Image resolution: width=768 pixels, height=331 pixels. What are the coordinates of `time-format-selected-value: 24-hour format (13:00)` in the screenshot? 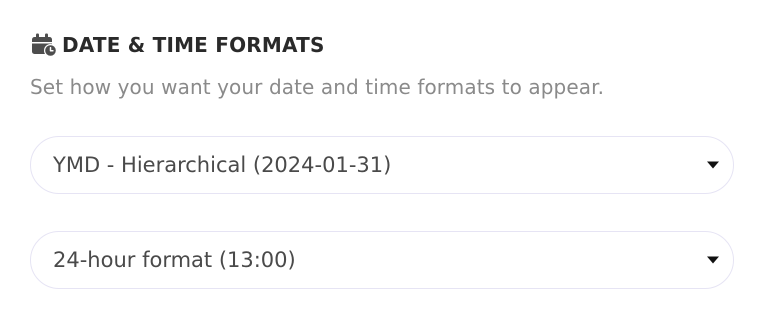 It's located at (174, 260).